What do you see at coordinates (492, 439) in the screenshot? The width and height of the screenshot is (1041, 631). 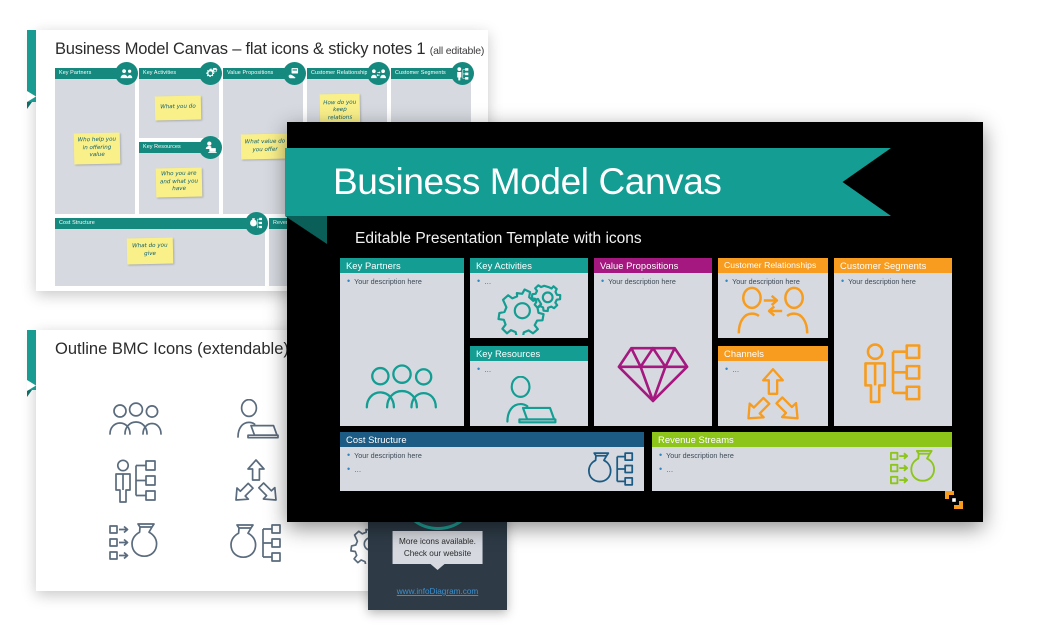 I see `card-header: Cost Structure` at bounding box center [492, 439].